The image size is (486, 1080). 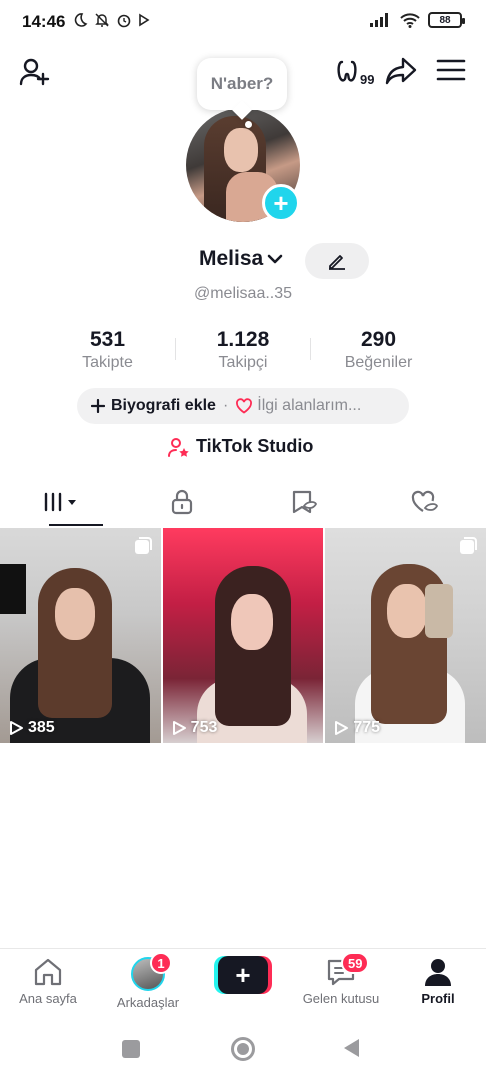 I want to click on inbox-badge: 59, so click(x=355, y=963).